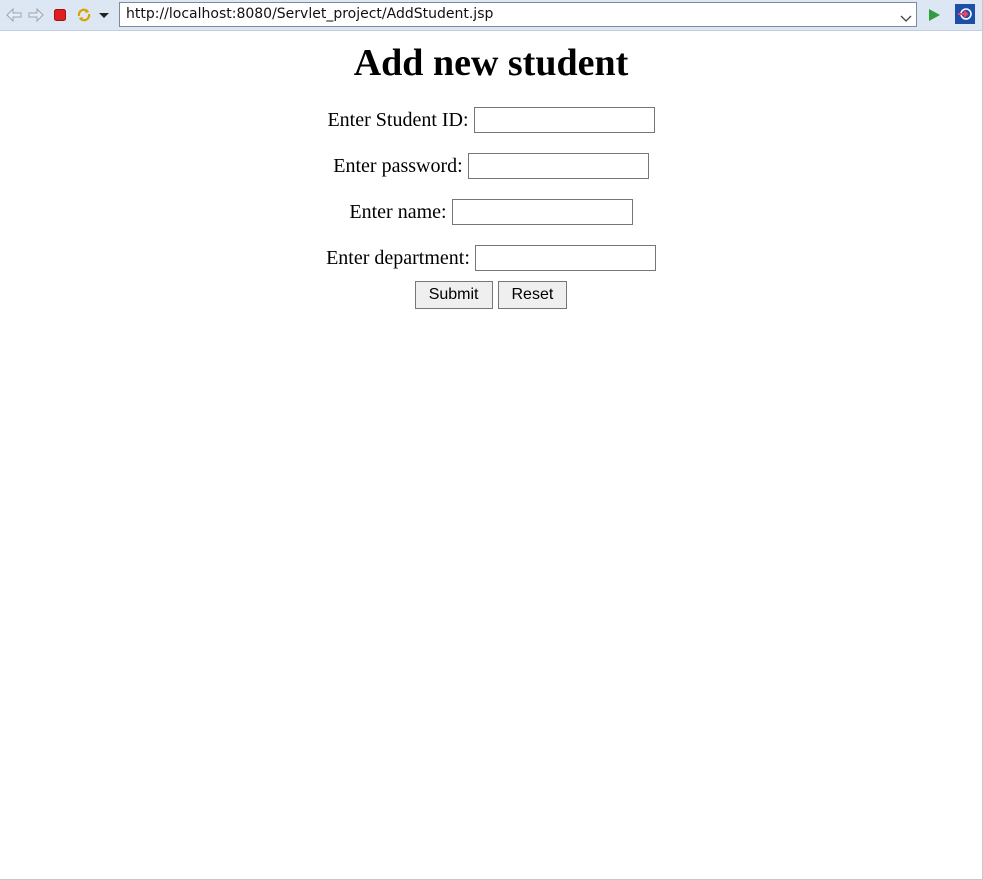 This screenshot has width=983, height=880. I want to click on password-input, so click(558, 166).